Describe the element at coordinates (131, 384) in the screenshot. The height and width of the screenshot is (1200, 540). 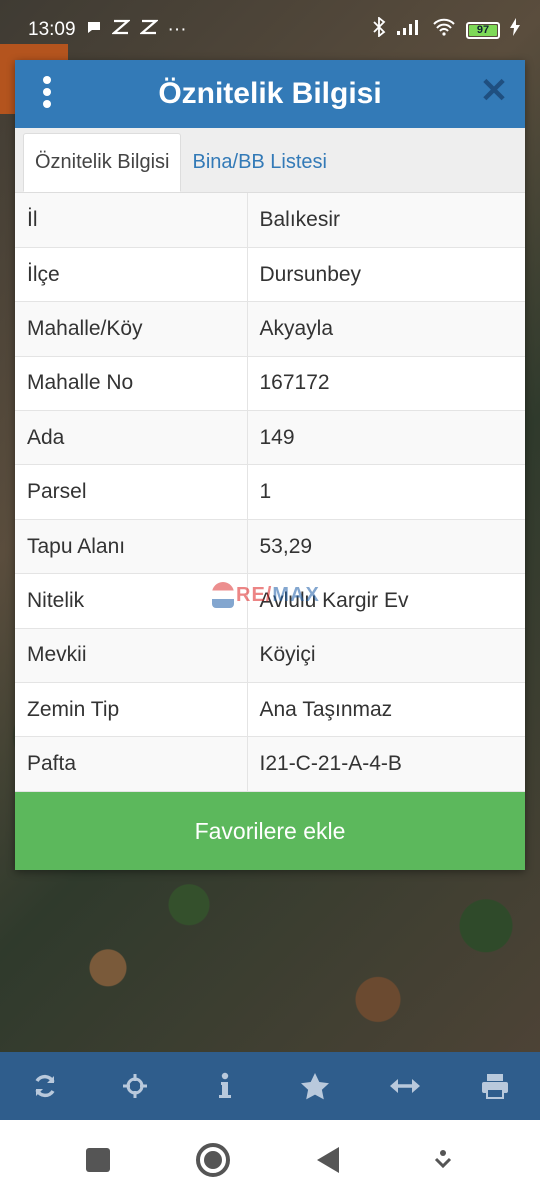
I see `row-key: Mahalle No` at that location.